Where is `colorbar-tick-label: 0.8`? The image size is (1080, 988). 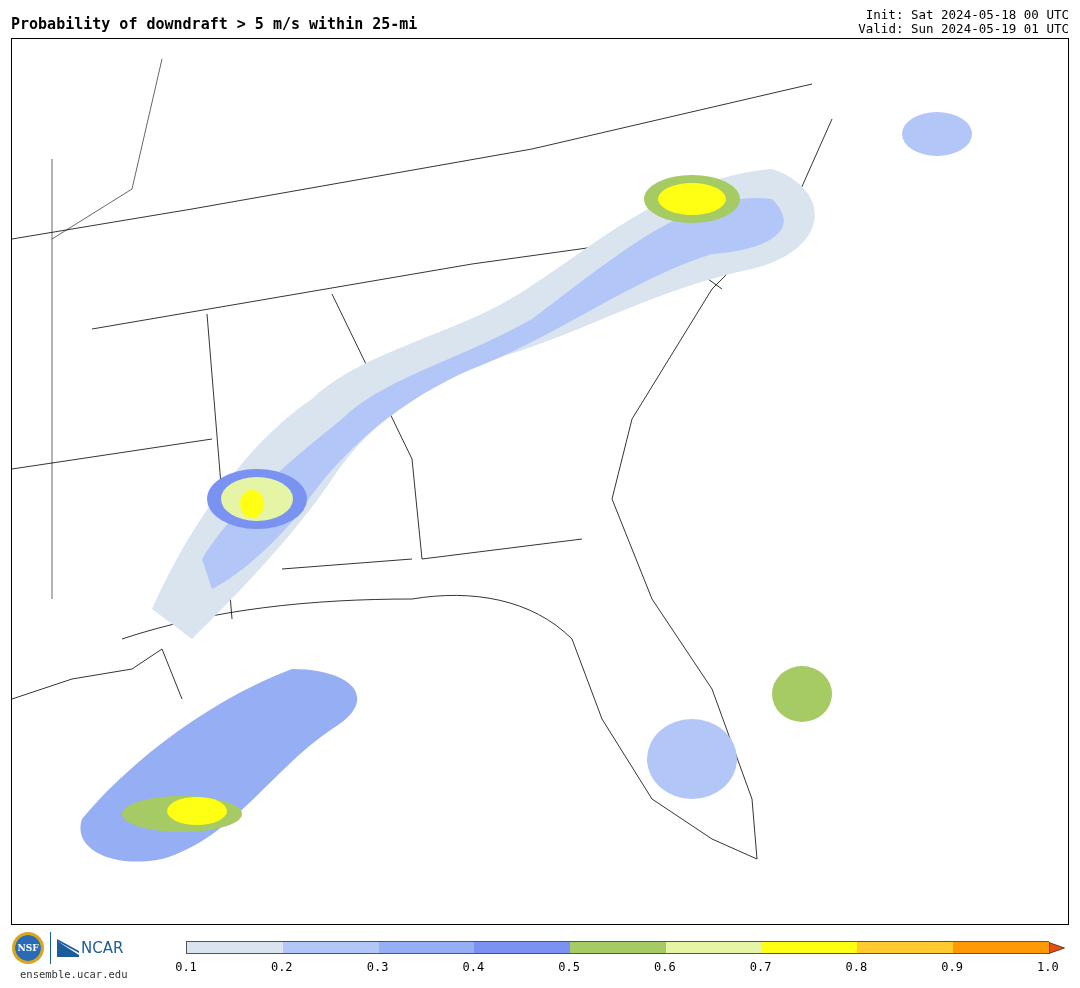 colorbar-tick-label: 0.8 is located at coordinates (856, 967).